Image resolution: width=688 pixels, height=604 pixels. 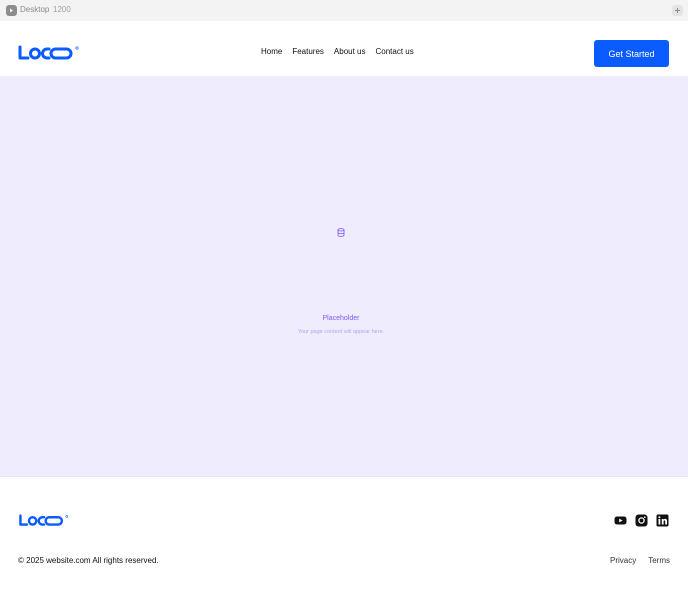 I want to click on header-logo, so click(x=49, y=55).